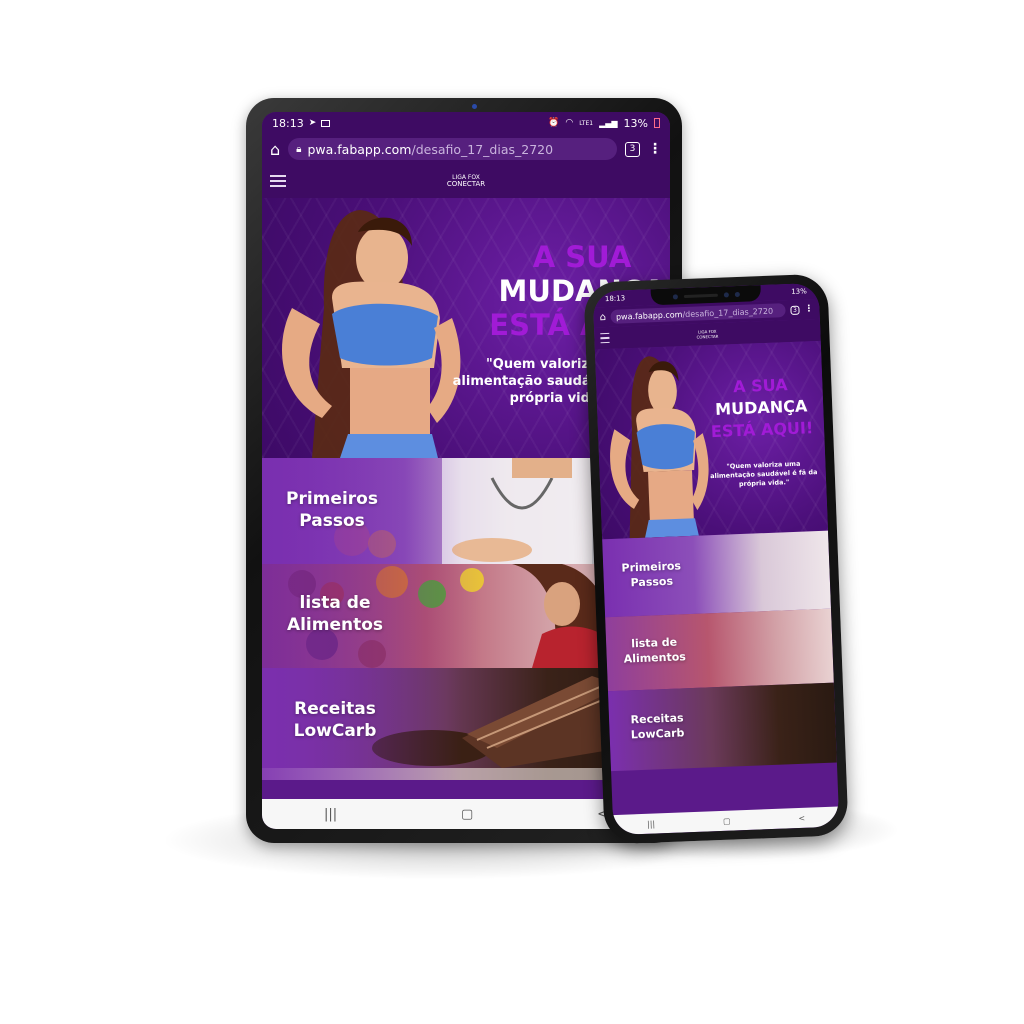  I want to click on tab-switcher-button: 3, so click(632, 149).